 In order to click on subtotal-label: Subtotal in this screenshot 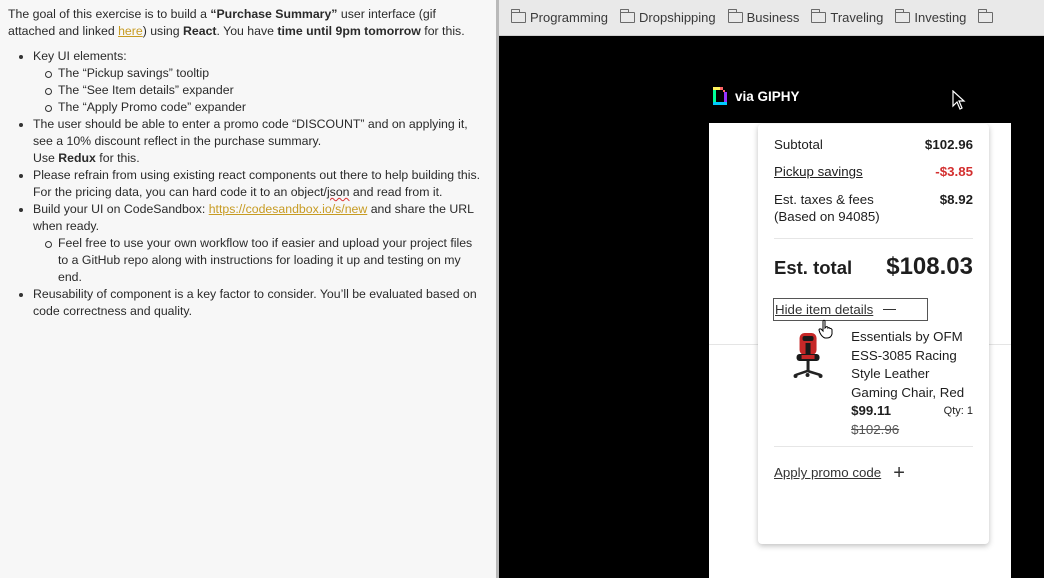, I will do `click(798, 144)`.